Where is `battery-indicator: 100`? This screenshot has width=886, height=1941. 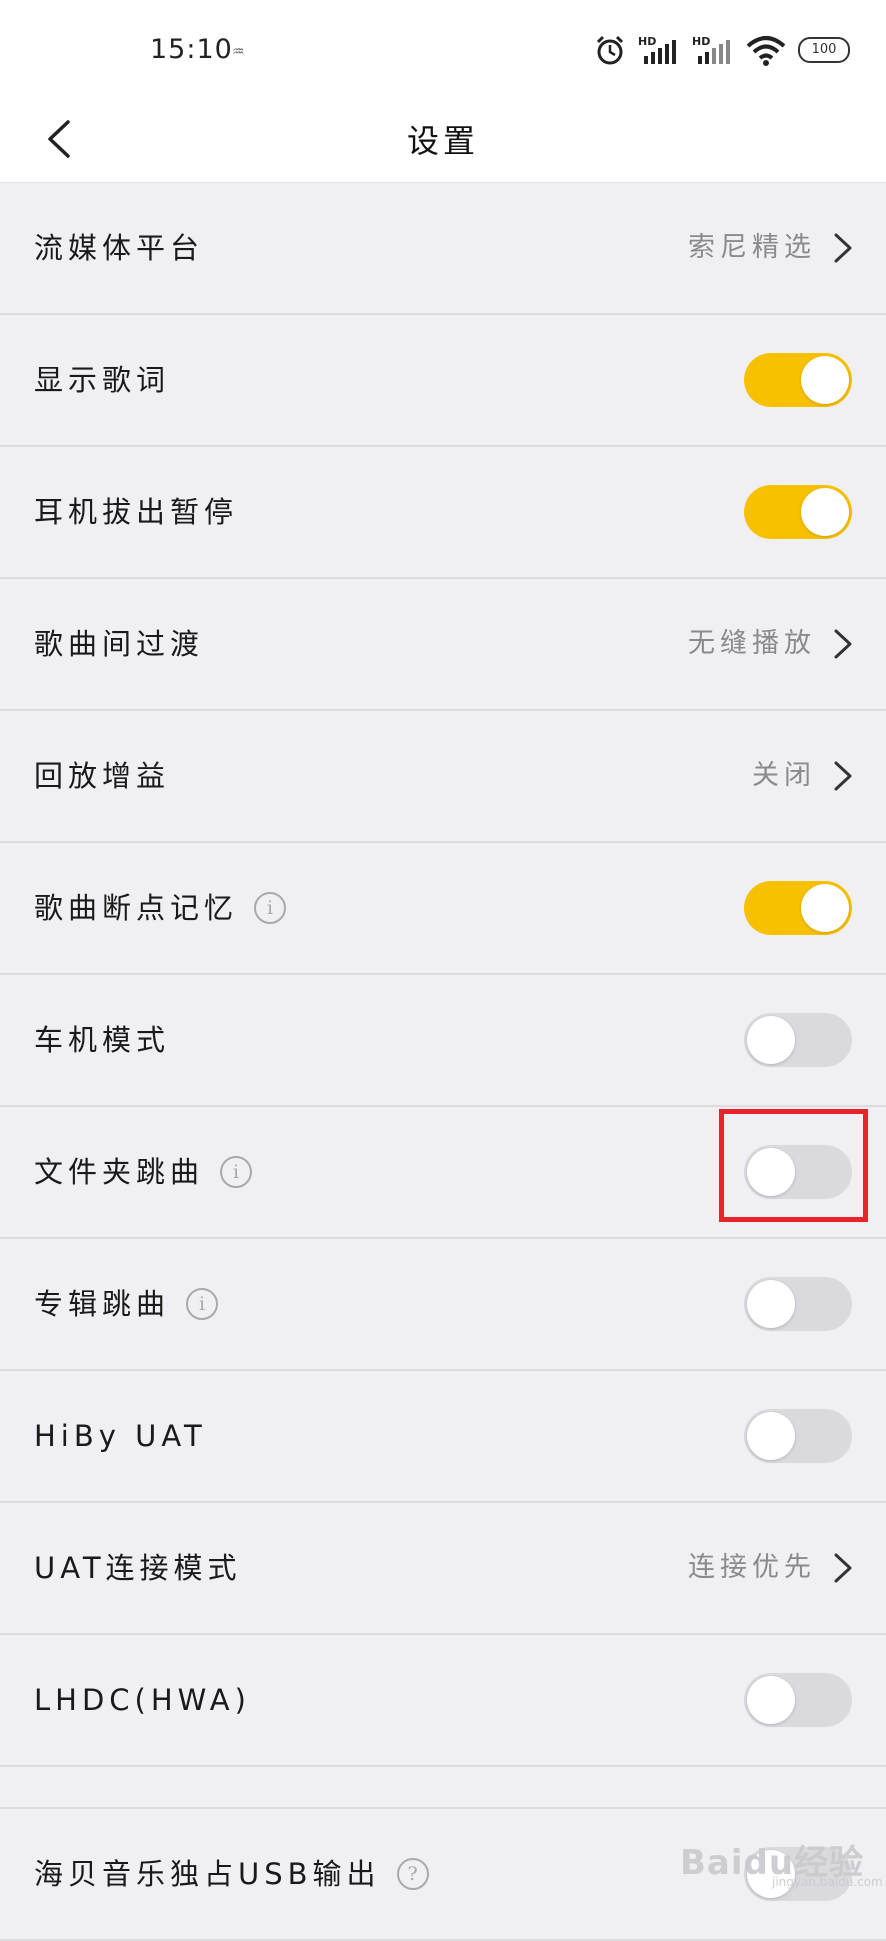 battery-indicator: 100 is located at coordinates (824, 50).